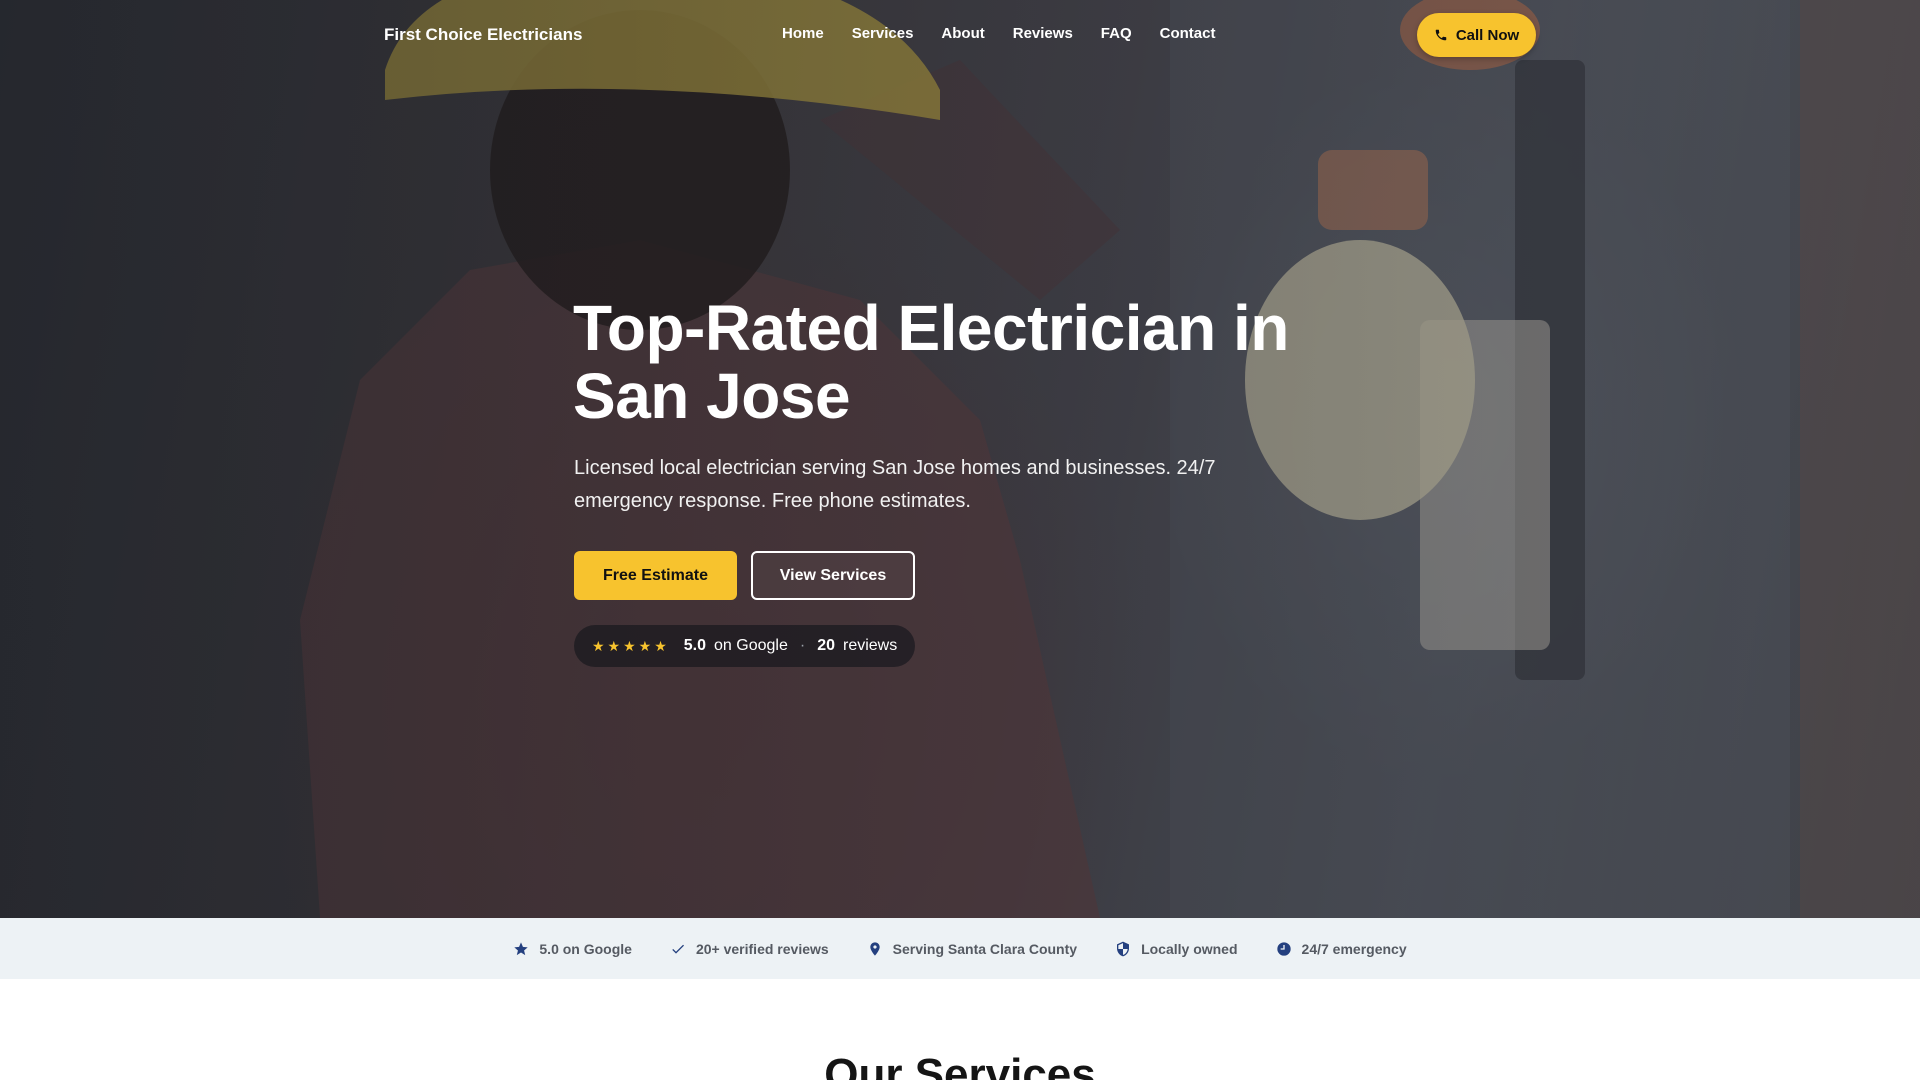 Image resolution: width=1920 pixels, height=1080 pixels. Describe the element at coordinates (998, 33) in the screenshot. I see `nav-links: Home Services About Reviews FAQ Contact` at that location.